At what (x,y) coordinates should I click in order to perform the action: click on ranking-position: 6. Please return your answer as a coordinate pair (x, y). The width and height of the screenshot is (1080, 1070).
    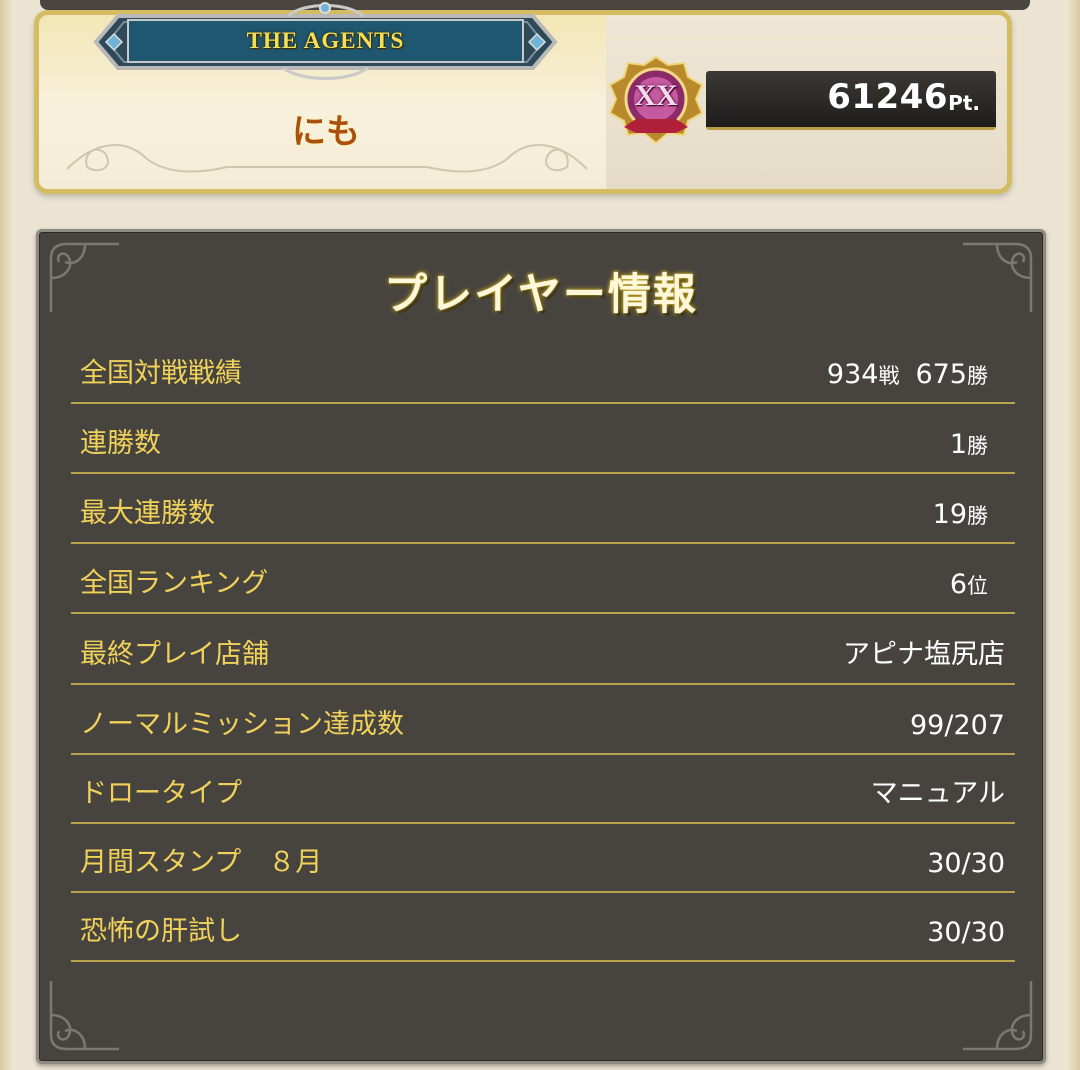
    Looking at the image, I should click on (958, 584).